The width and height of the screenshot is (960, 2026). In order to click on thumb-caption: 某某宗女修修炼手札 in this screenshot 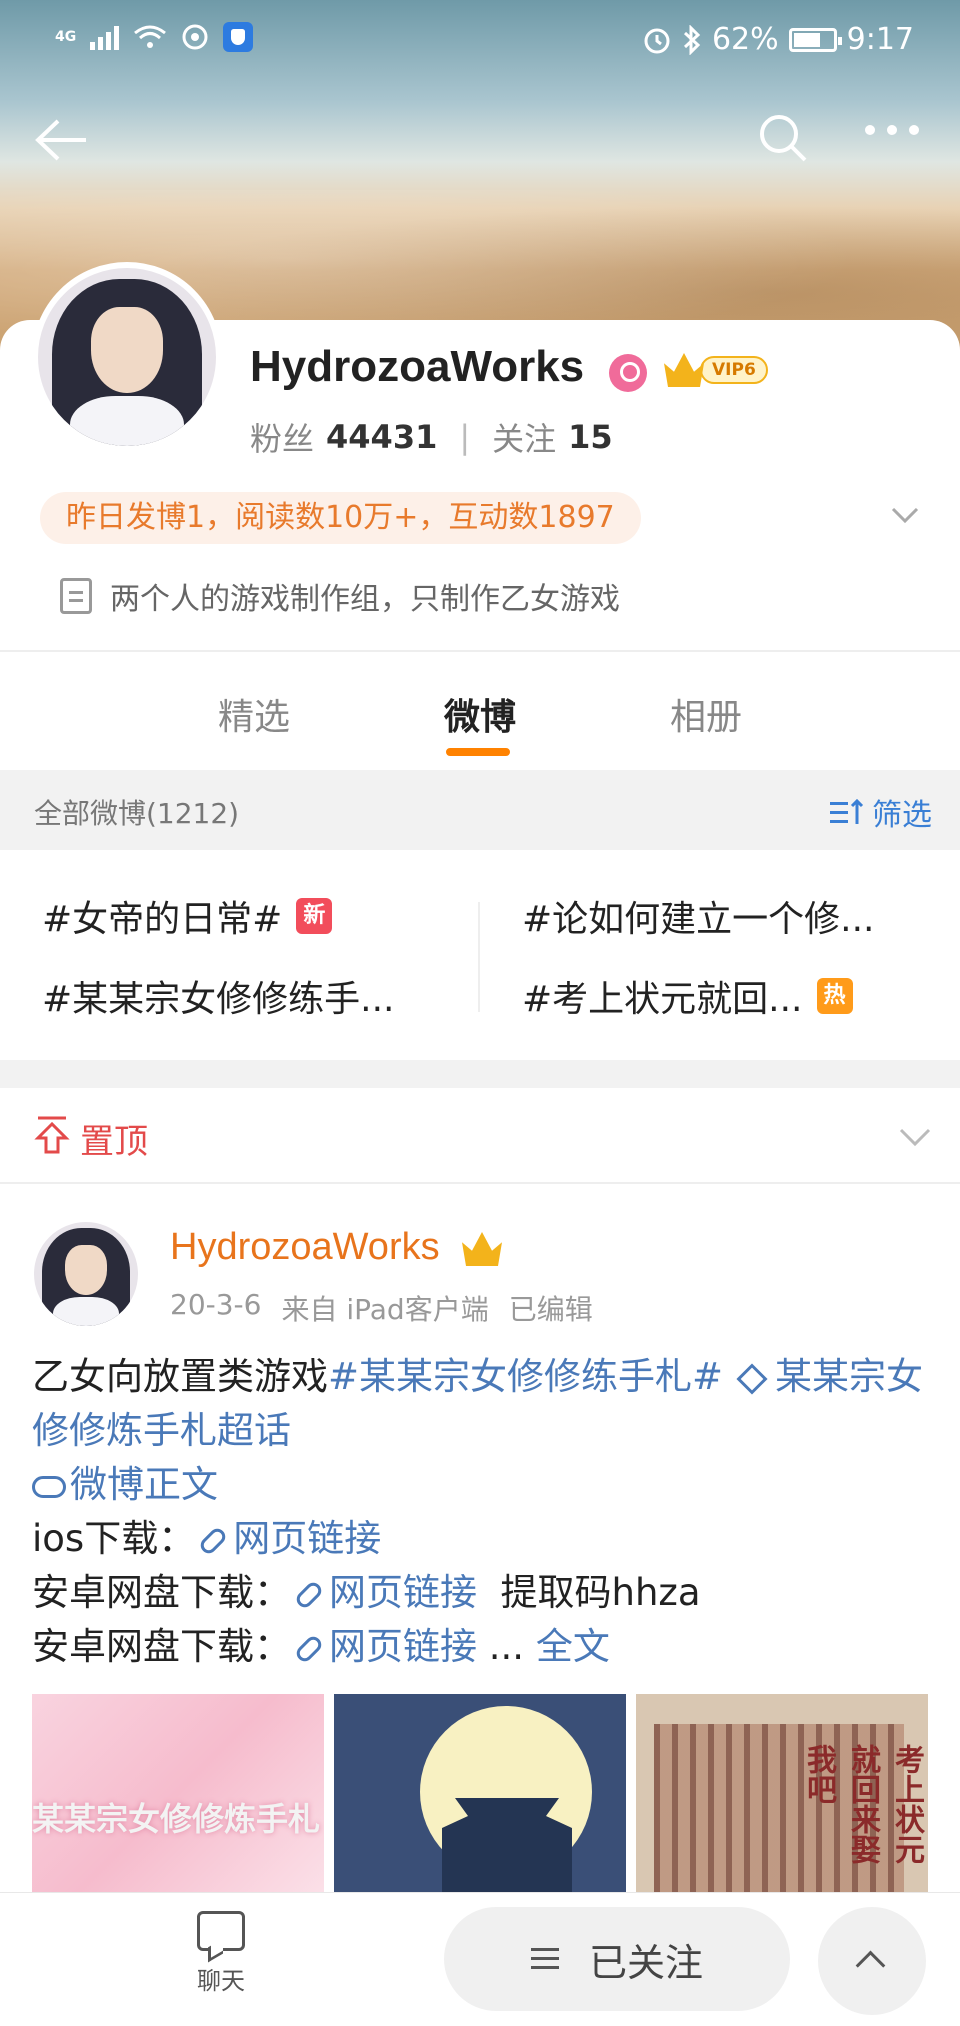, I will do `click(176, 1819)`.